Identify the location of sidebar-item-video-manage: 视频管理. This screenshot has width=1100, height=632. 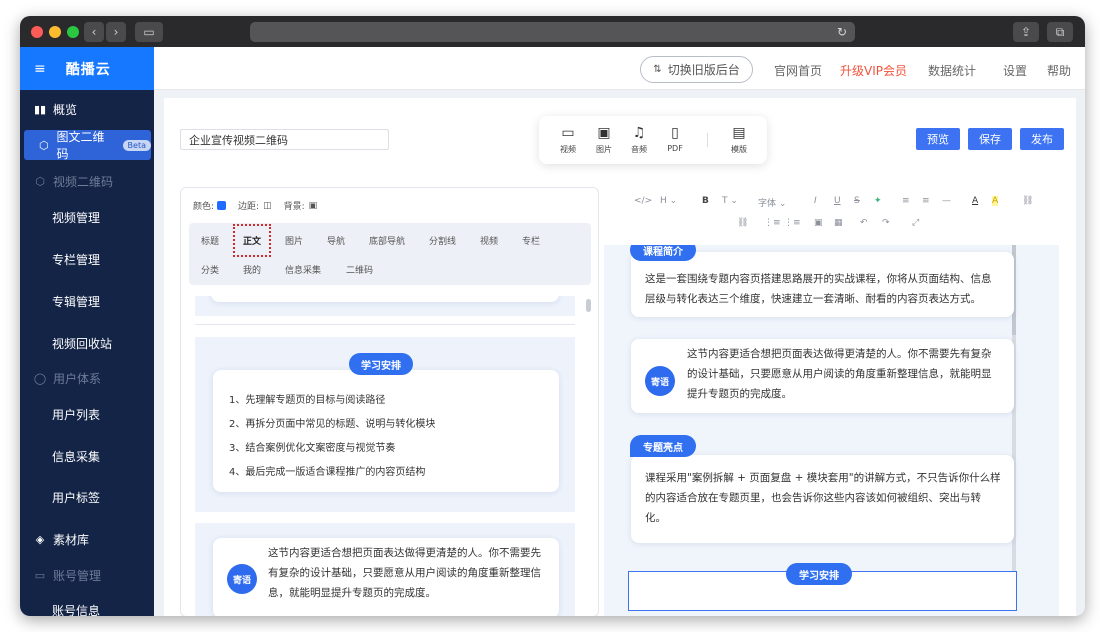
(87, 217).